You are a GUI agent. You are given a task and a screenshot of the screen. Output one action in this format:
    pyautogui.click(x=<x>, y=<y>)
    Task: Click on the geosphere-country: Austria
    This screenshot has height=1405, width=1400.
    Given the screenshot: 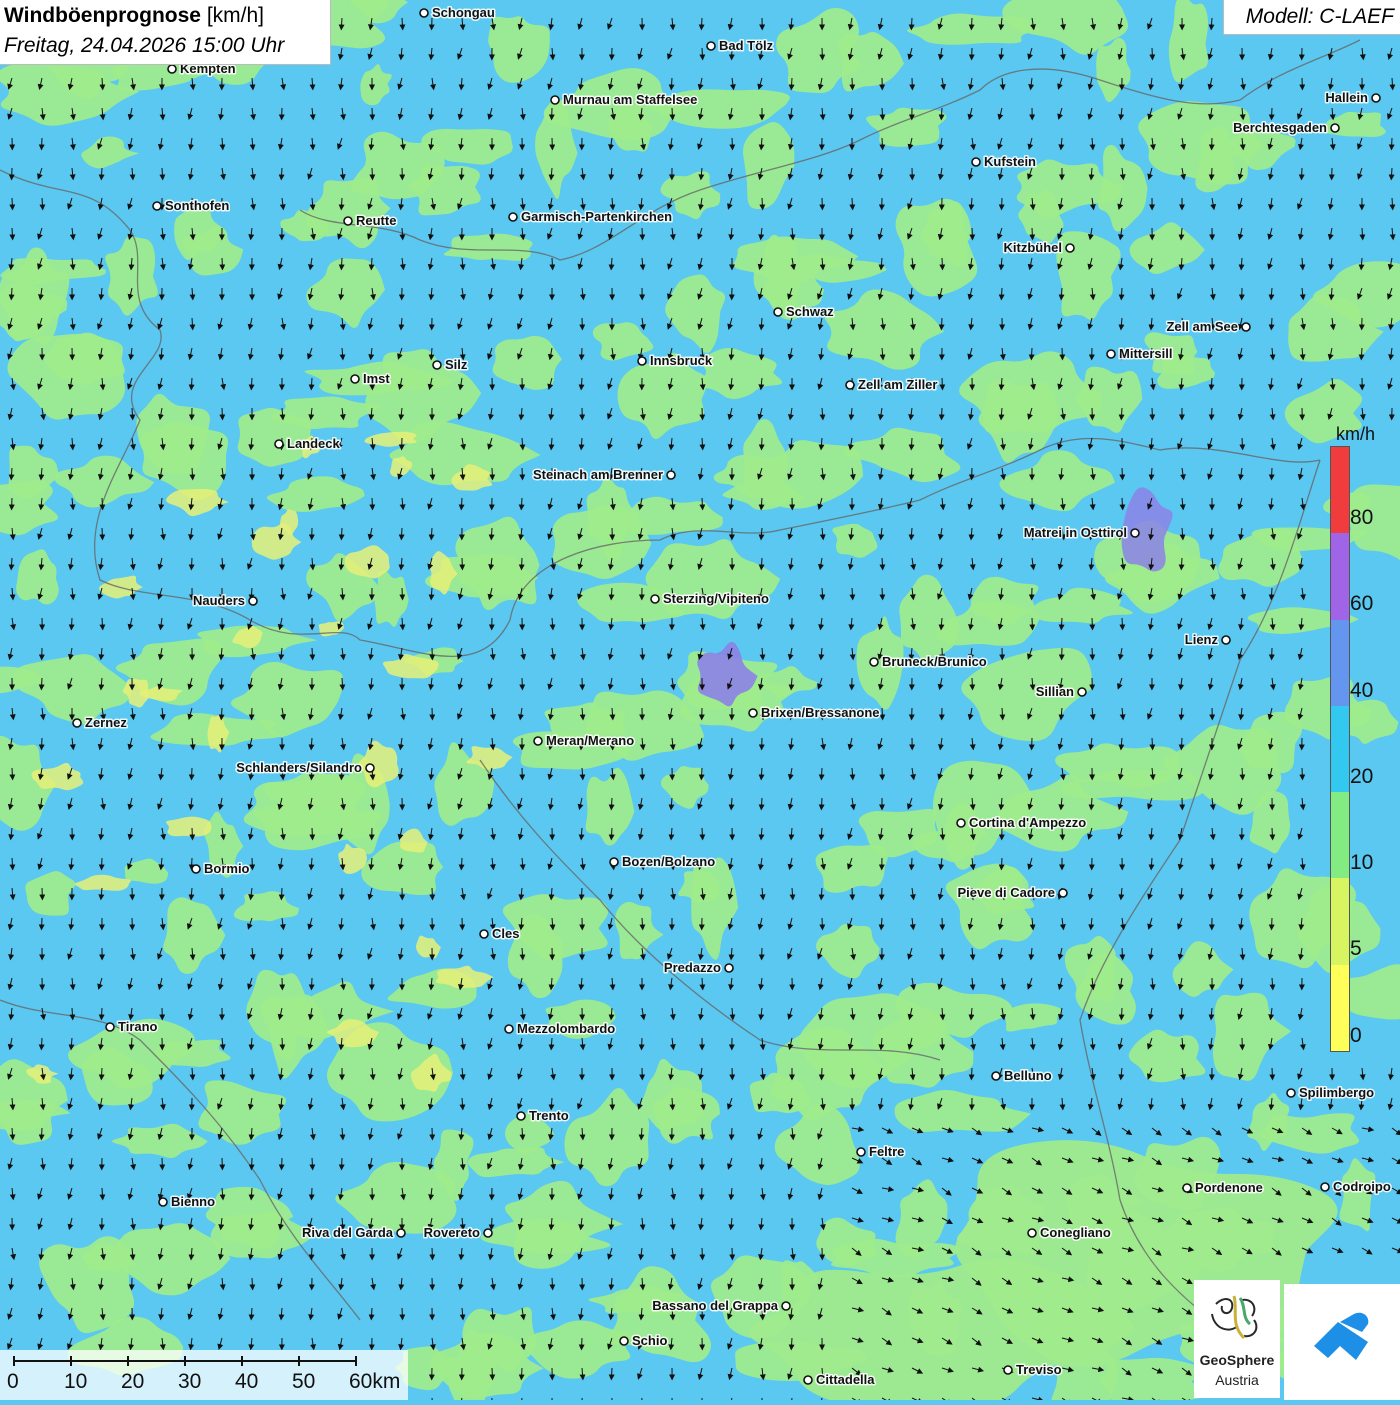 What is the action you would take?
    pyautogui.click(x=1237, y=1380)
    